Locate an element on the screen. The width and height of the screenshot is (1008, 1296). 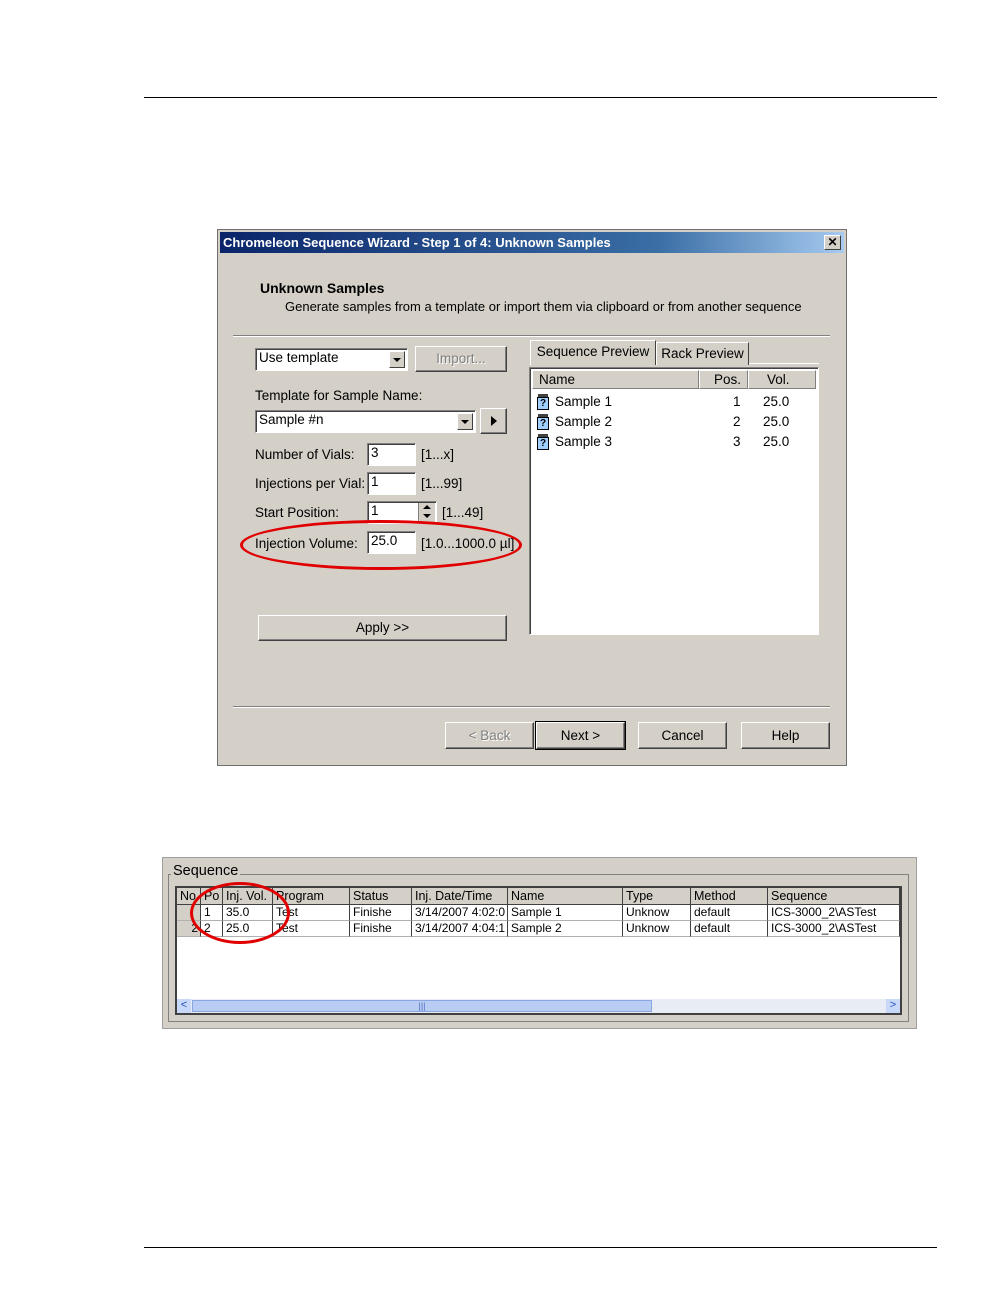
source-dropdown: Use template is located at coordinates (331, 359).